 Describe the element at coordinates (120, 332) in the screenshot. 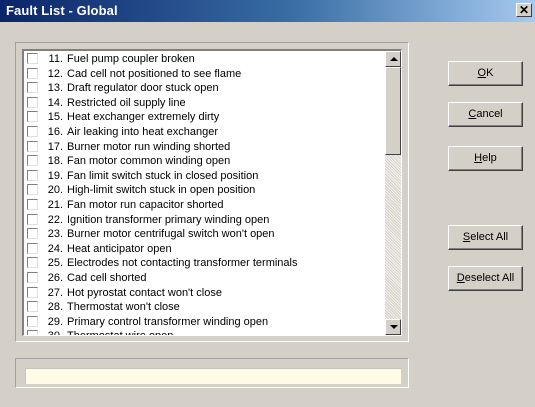

I see `item-label: Thermostat wire open` at that location.